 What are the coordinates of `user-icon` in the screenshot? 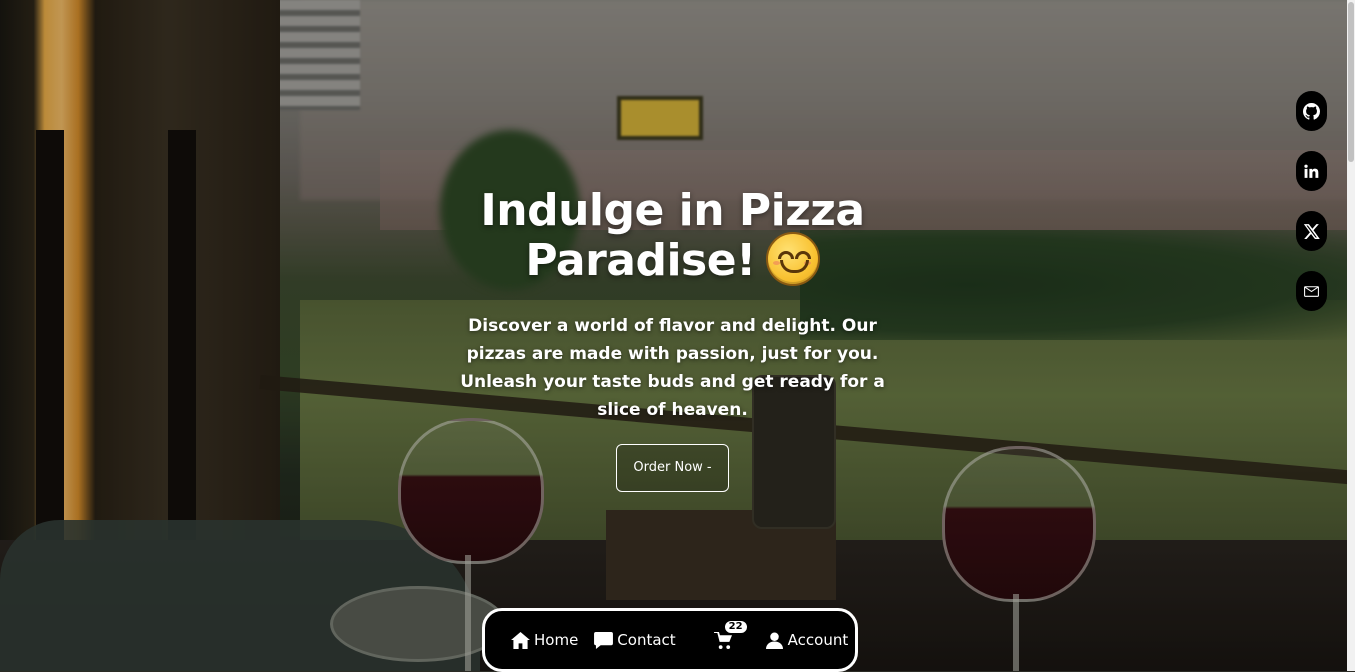 It's located at (774, 640).